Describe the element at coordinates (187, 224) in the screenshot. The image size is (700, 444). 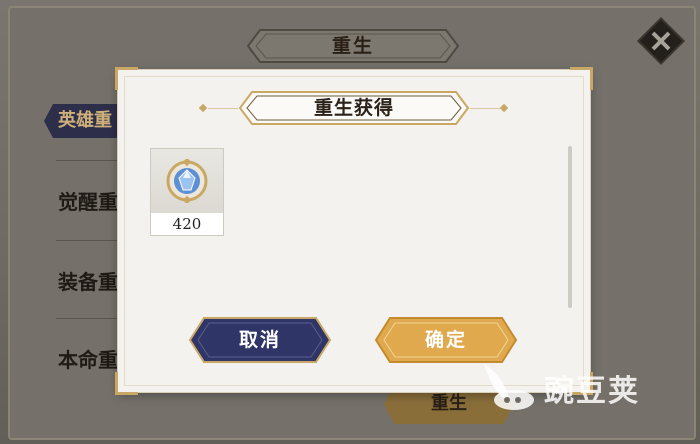
I see `item-count: 420` at that location.